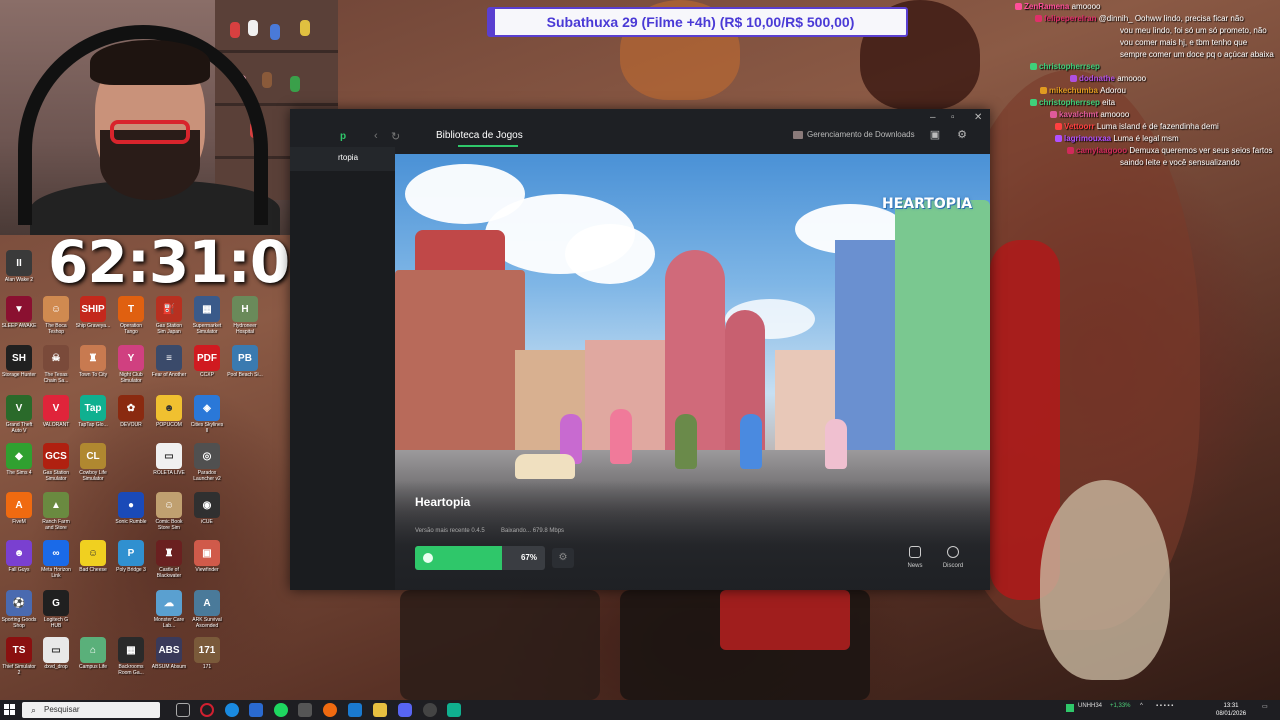 The height and width of the screenshot is (720, 1280). Describe the element at coordinates (854, 134) in the screenshot. I see `download-manager-button: Gerenciamento de Downloads` at that location.